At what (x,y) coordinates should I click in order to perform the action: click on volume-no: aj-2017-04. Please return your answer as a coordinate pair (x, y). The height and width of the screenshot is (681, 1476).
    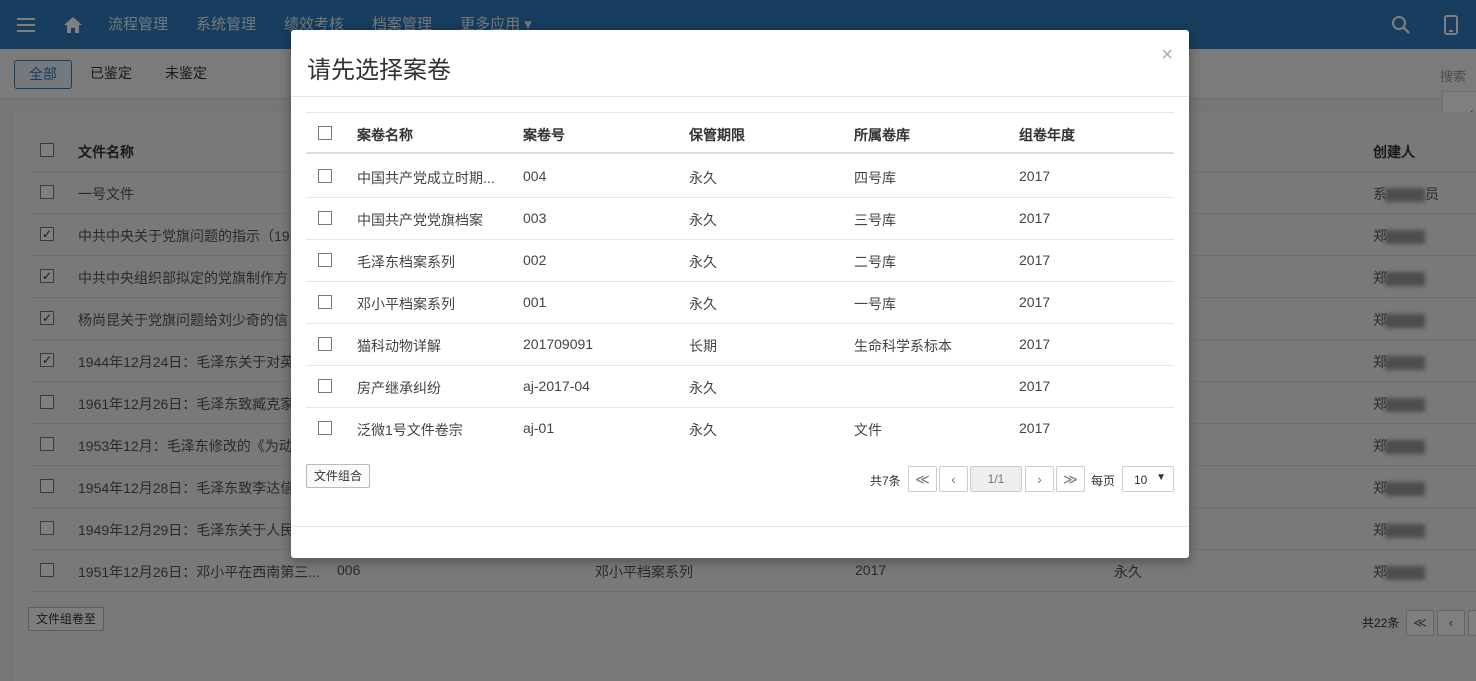
    Looking at the image, I should click on (556, 386).